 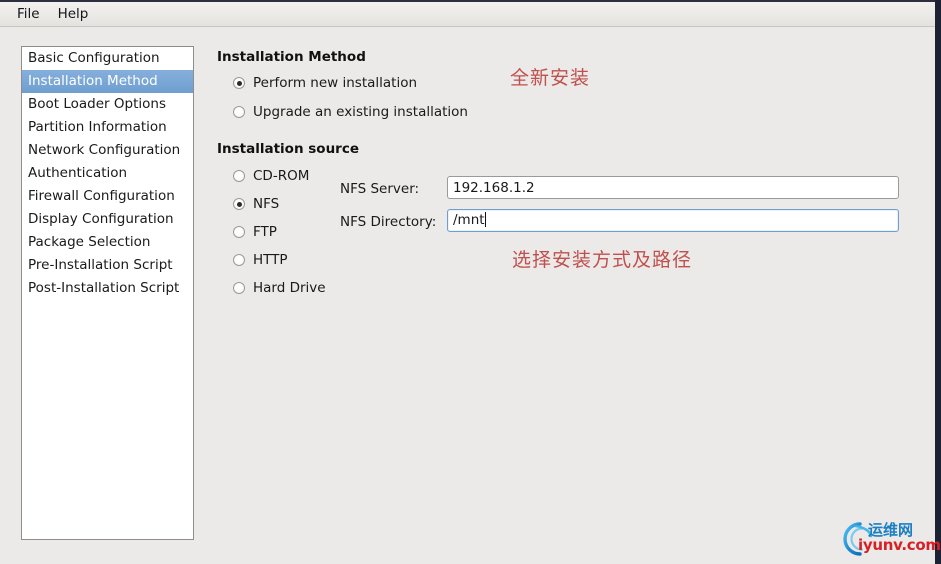 I want to click on sidebar-item-boot-loader-options: Boot Loader Options, so click(x=107, y=104).